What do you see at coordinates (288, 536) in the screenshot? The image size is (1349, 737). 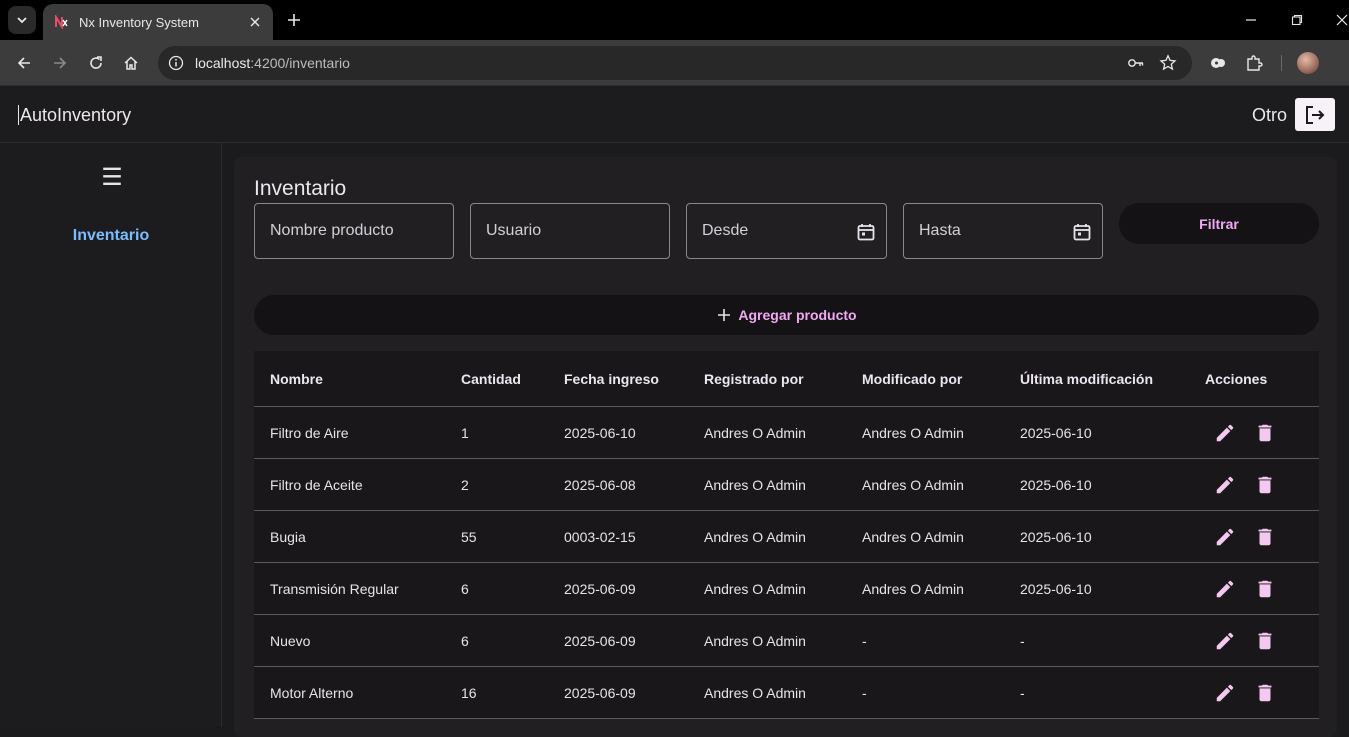 I see `cell-nombre: Bugia` at bounding box center [288, 536].